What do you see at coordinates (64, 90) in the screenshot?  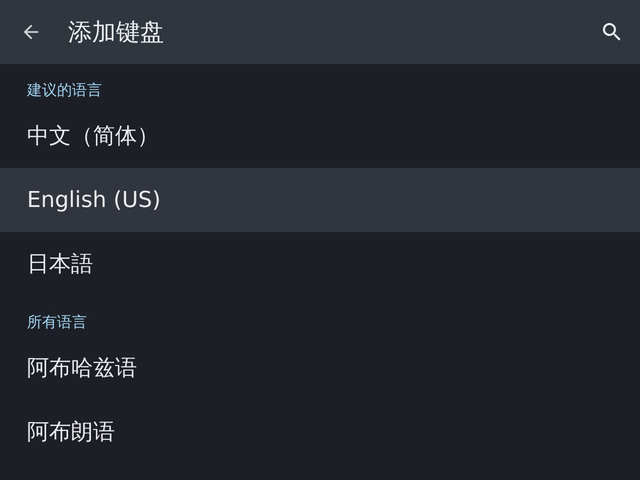 I see `section-header: 建议的语言` at bounding box center [64, 90].